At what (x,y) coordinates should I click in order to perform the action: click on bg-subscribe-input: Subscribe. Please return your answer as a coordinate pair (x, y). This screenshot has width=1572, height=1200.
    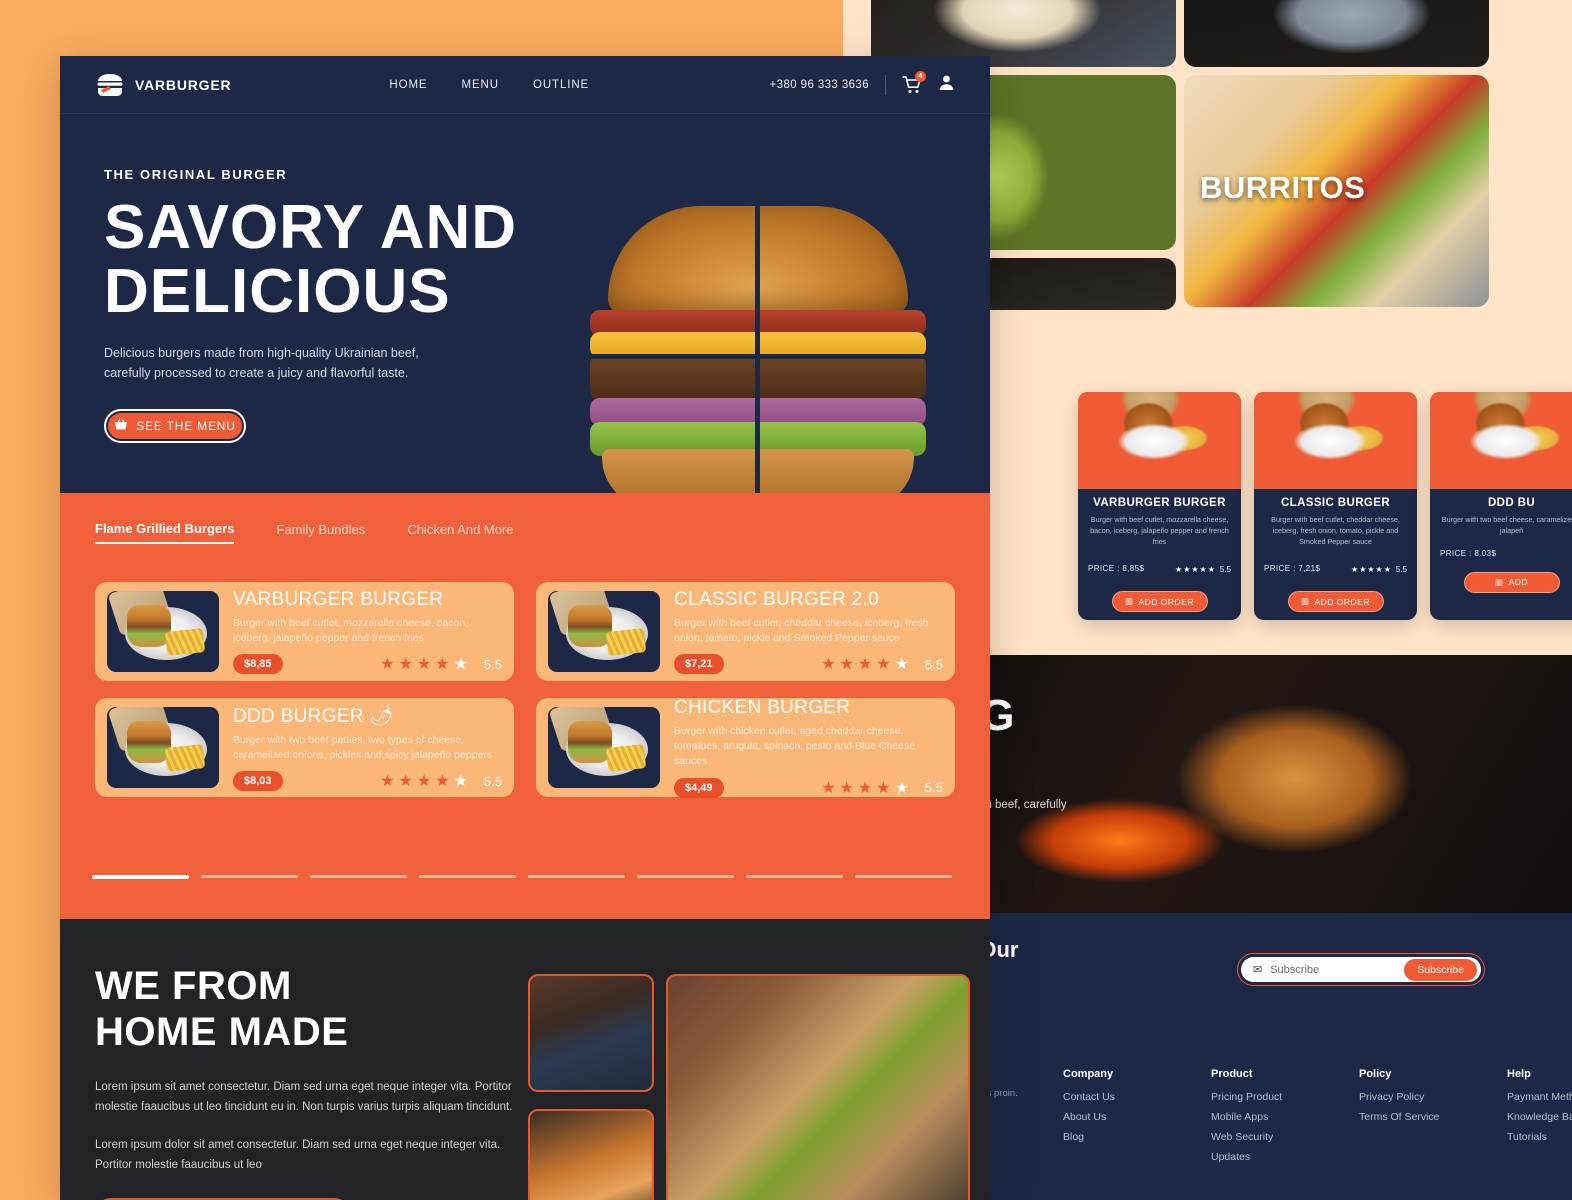
    Looking at the image, I should click on (1333, 970).